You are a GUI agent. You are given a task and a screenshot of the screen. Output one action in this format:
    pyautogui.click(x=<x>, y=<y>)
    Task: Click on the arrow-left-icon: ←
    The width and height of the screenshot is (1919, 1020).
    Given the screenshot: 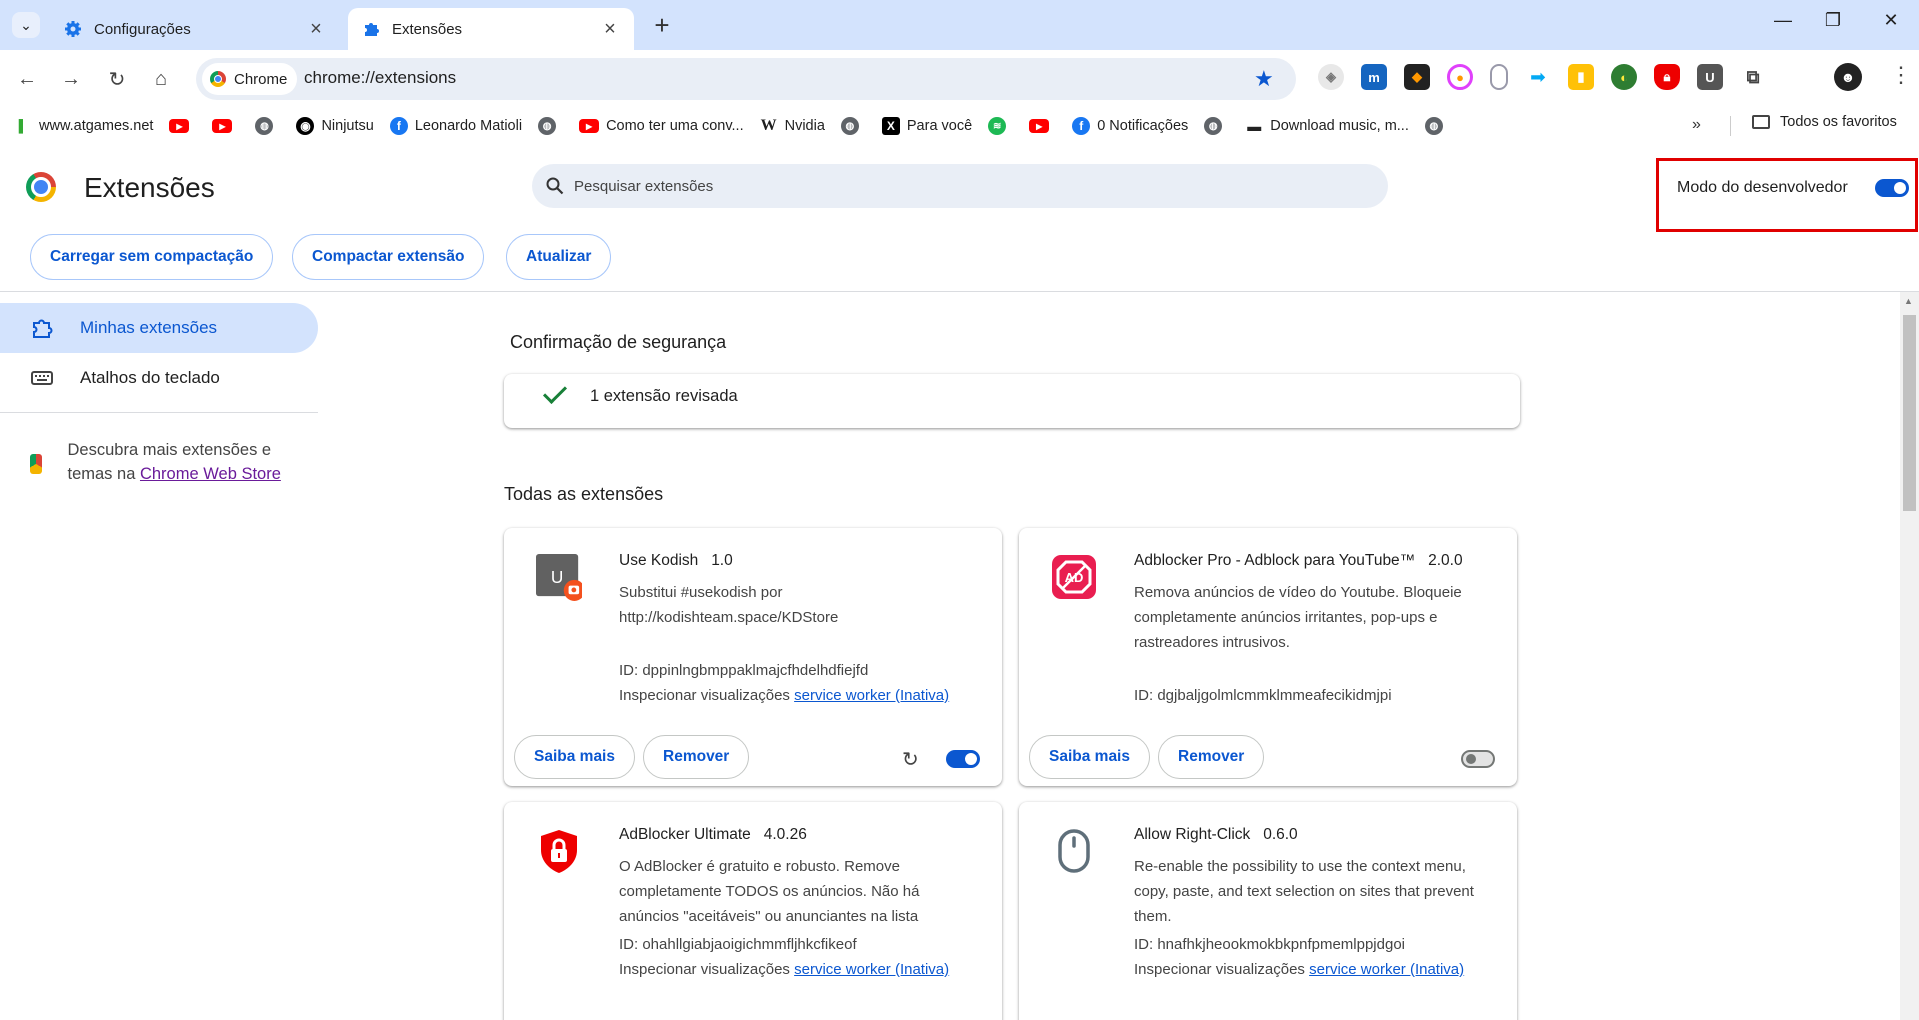 What is the action you would take?
    pyautogui.click(x=27, y=78)
    